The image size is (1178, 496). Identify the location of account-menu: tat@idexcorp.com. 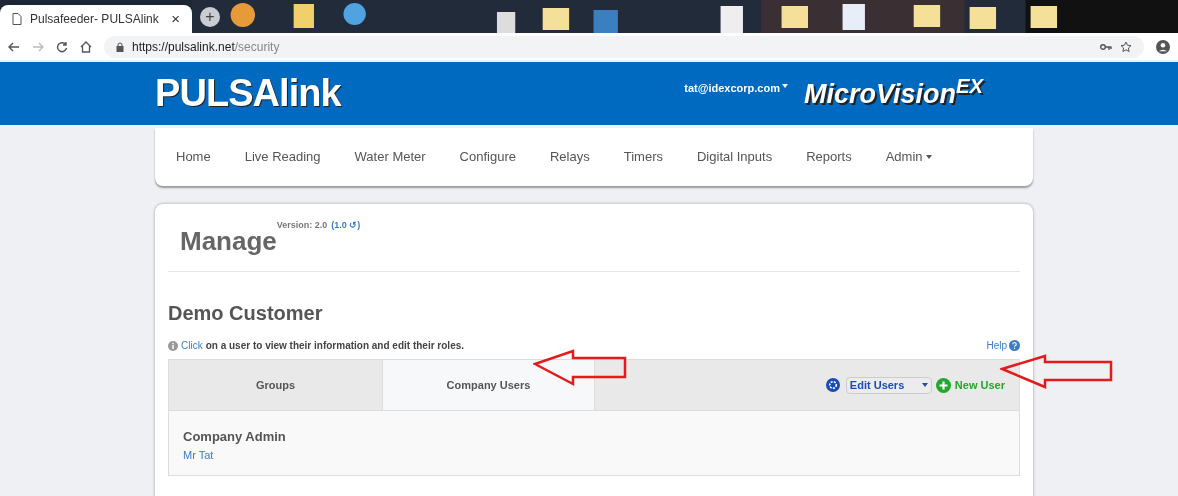
(732, 88).